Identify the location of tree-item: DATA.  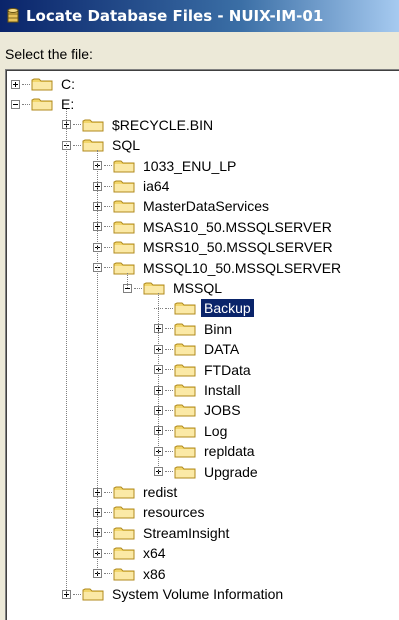
(198, 349).